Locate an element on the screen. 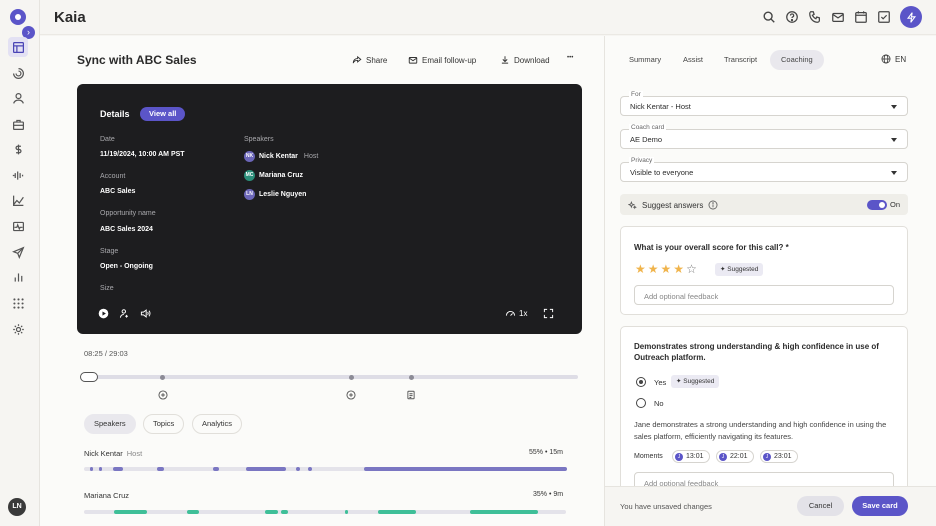  nav-reports-icon is located at coordinates (18, 277).